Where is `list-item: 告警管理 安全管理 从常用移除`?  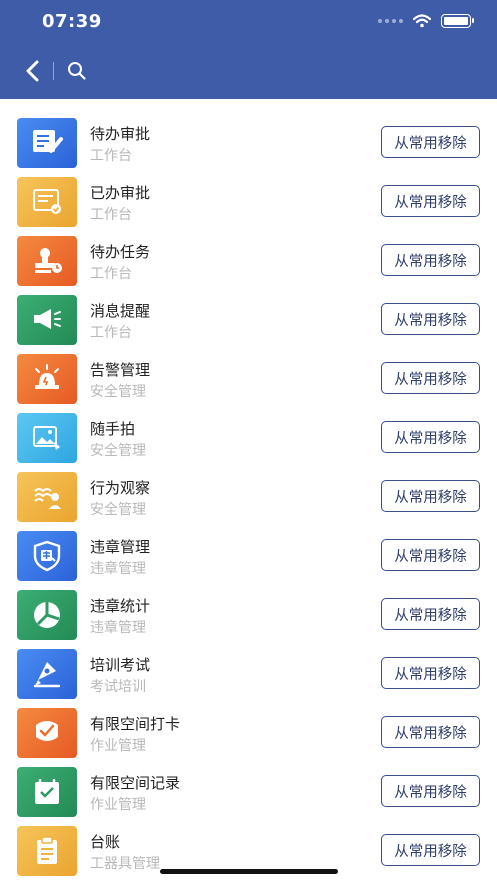
list-item: 告警管理 安全管理 从常用移除 is located at coordinates (248, 369).